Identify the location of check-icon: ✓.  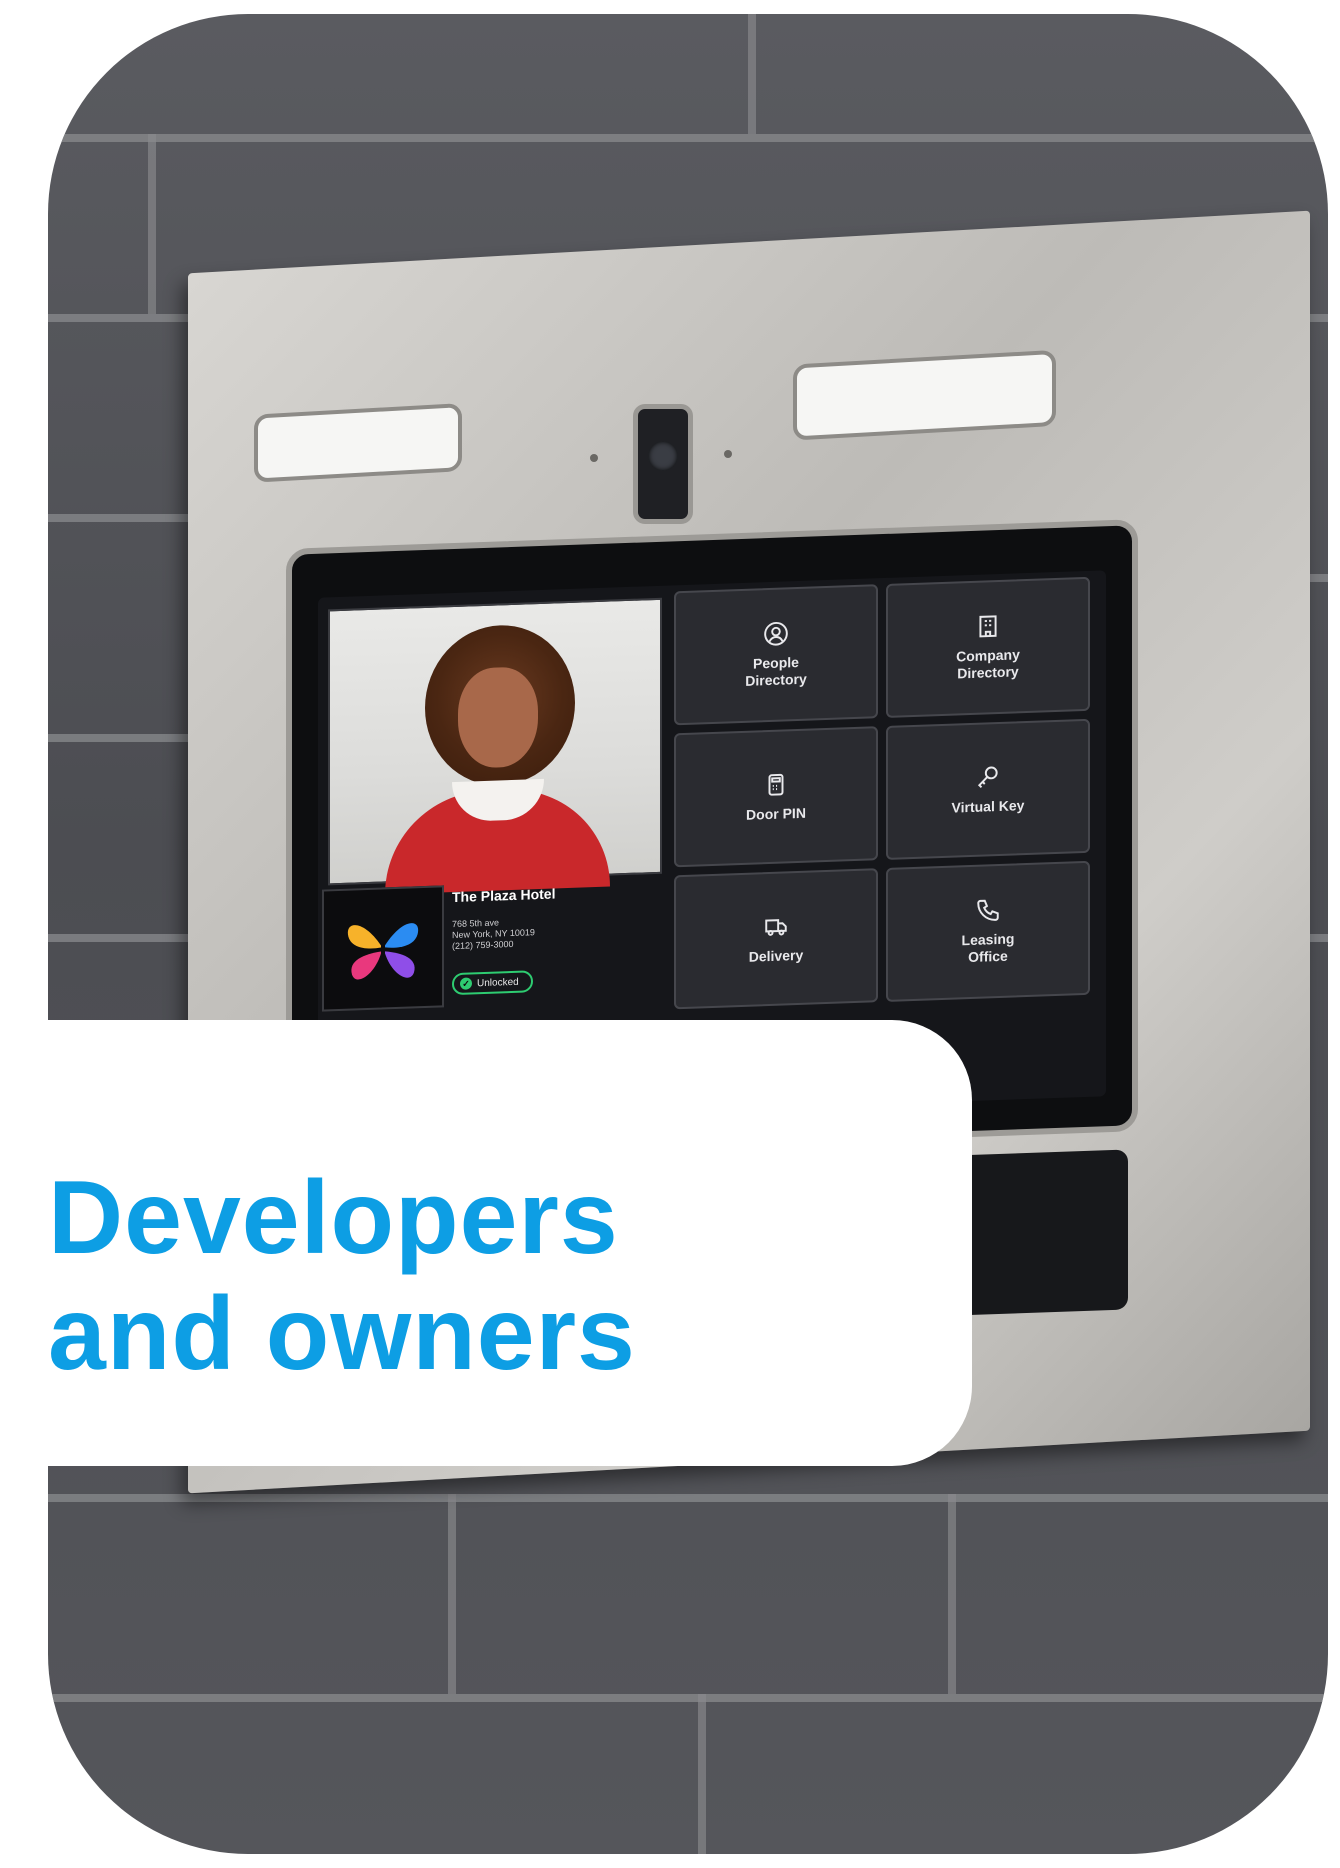
(466, 983).